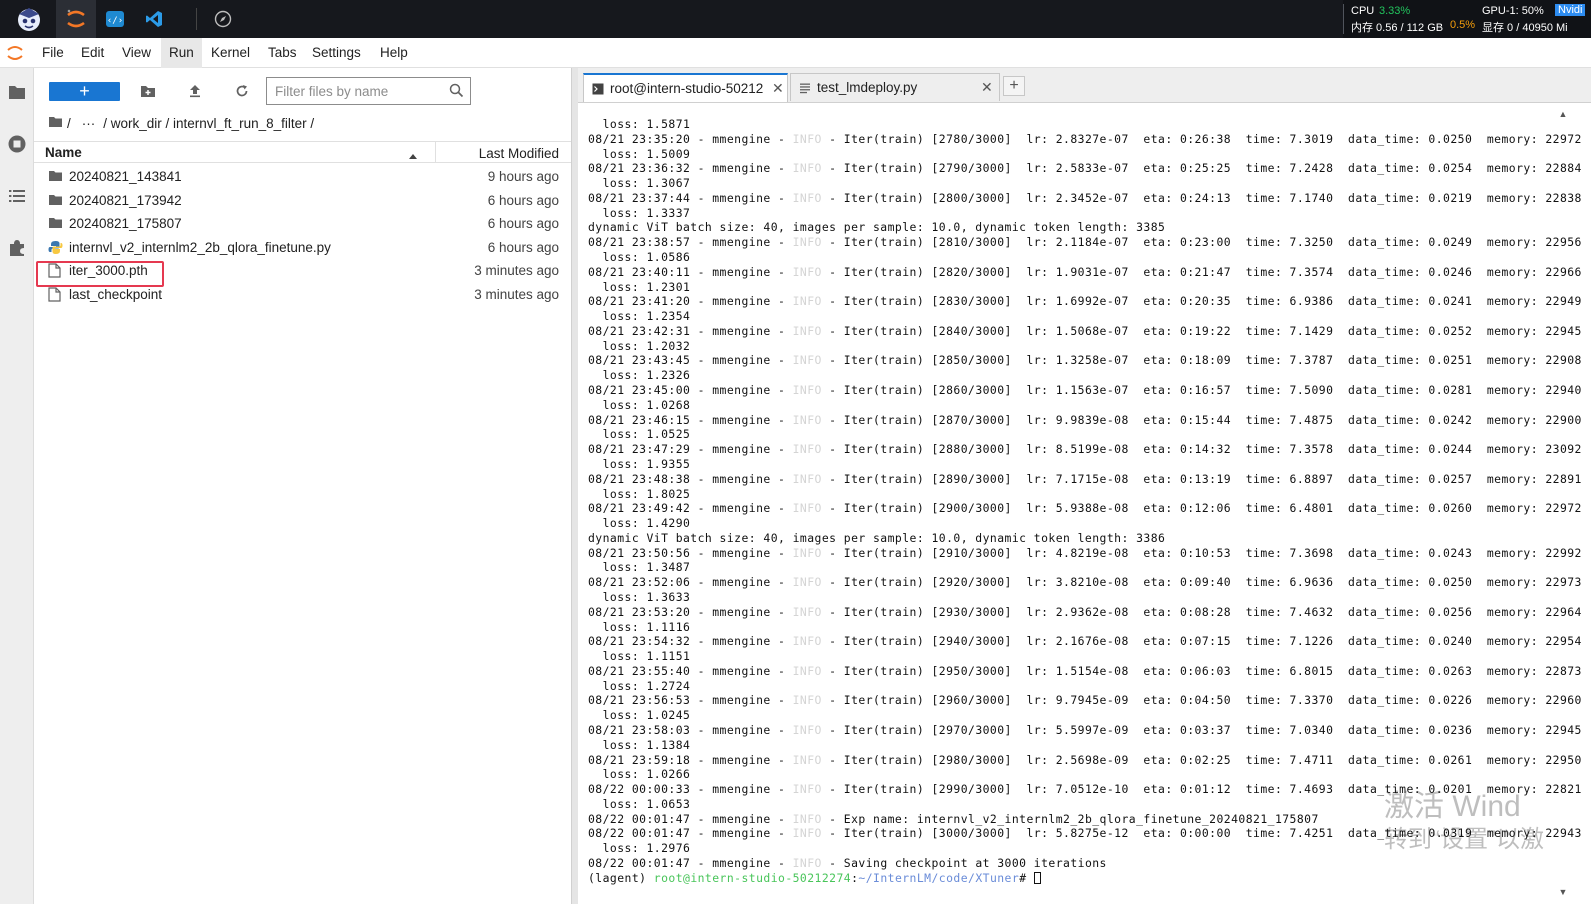  I want to click on compass-icon, so click(223, 19).